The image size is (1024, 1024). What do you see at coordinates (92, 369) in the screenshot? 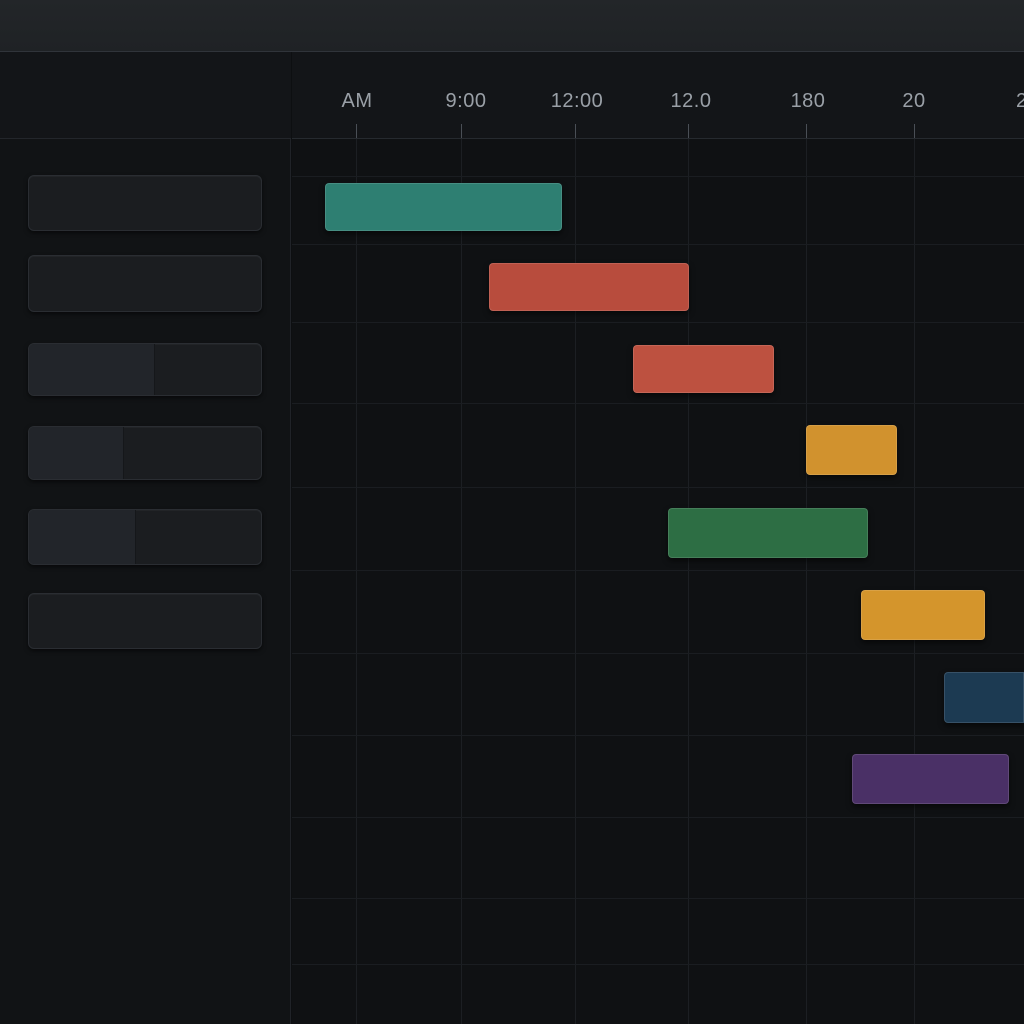
I see `sidebar-row-3-segment` at bounding box center [92, 369].